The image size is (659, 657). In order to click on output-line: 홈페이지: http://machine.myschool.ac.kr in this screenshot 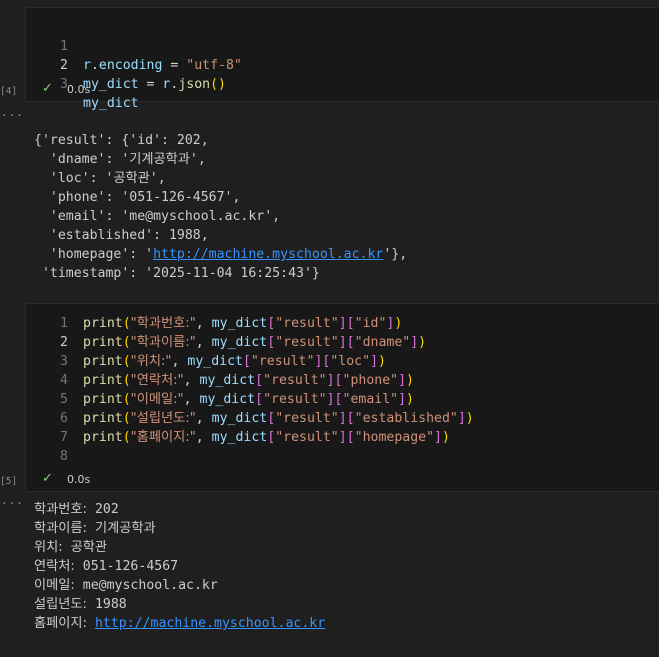, I will do `click(180, 623)`.